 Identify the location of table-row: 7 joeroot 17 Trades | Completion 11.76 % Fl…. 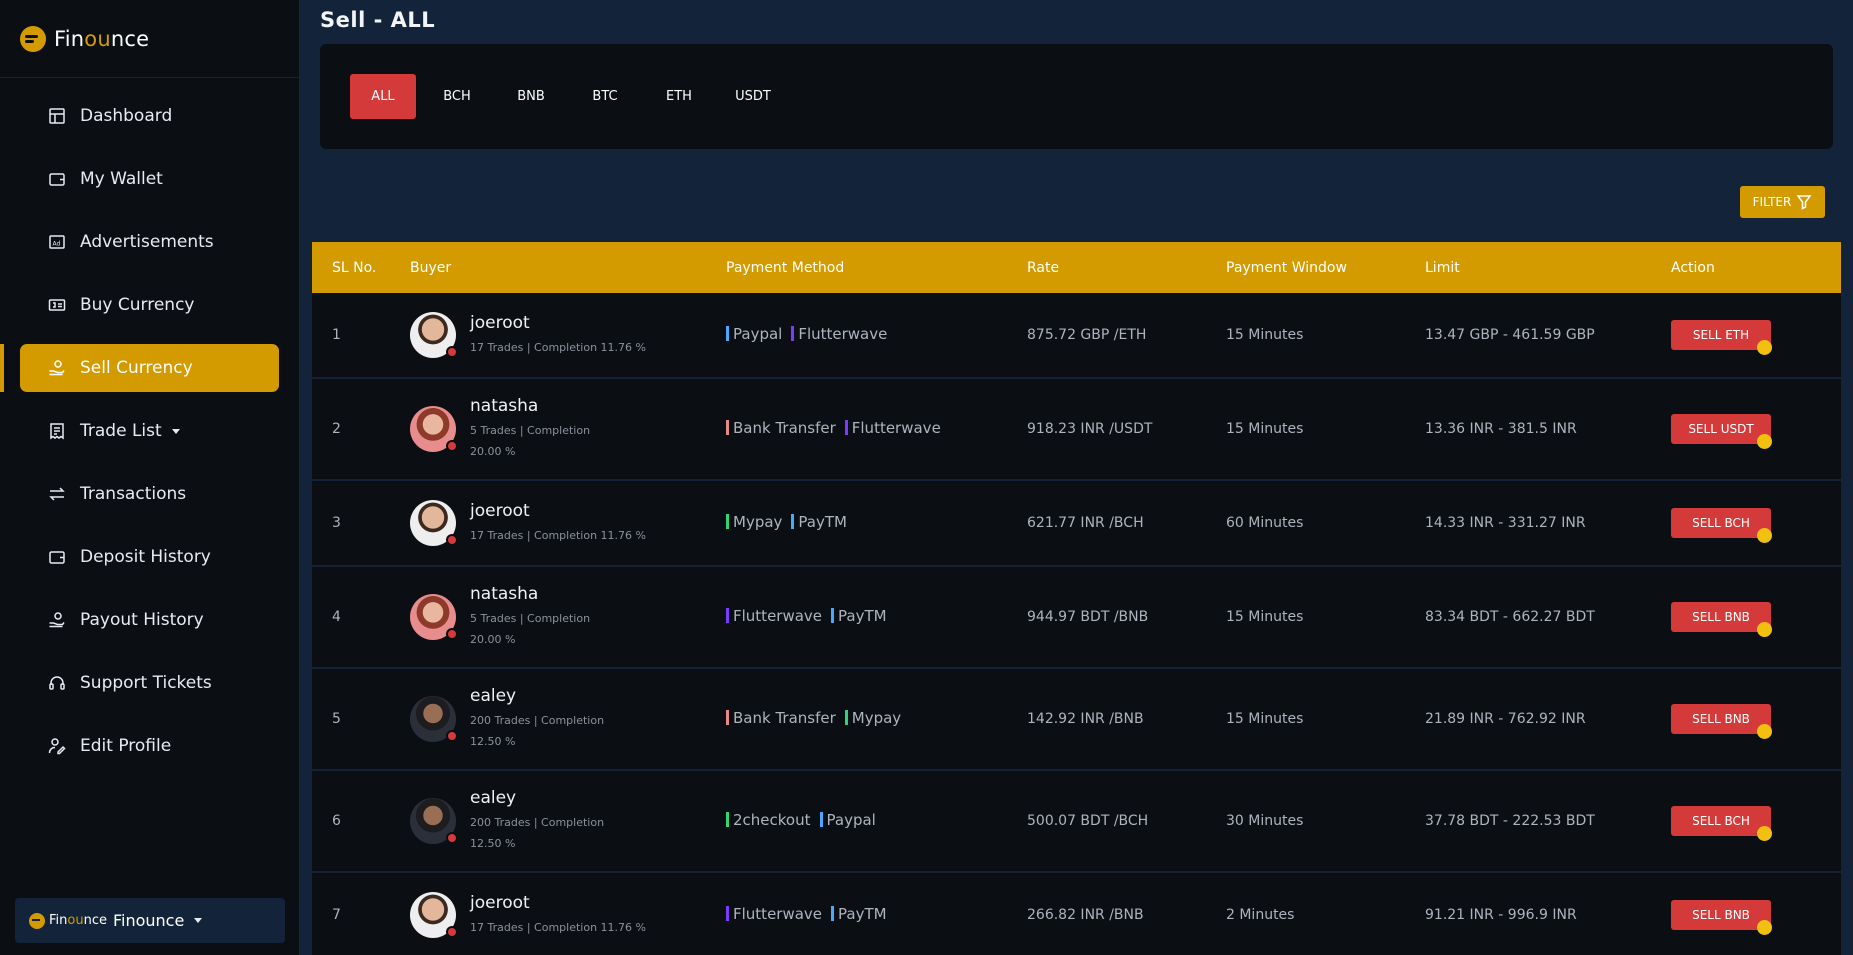
(1076, 914).